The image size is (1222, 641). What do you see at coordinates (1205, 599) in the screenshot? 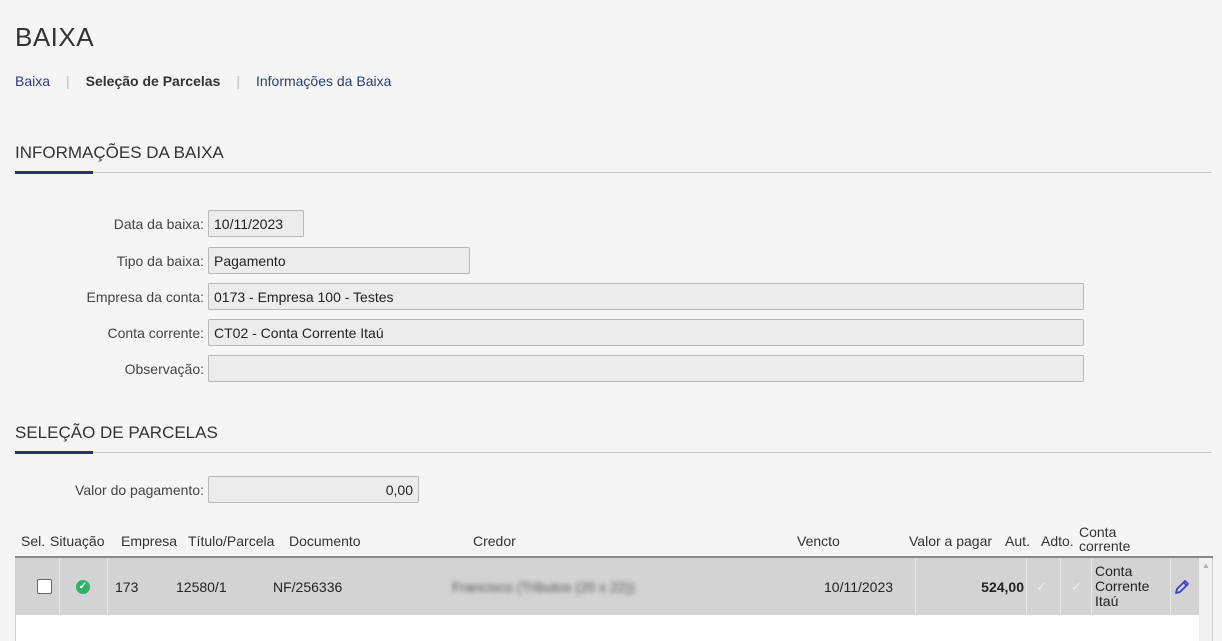
I see `table-scrollbar: ▲` at bounding box center [1205, 599].